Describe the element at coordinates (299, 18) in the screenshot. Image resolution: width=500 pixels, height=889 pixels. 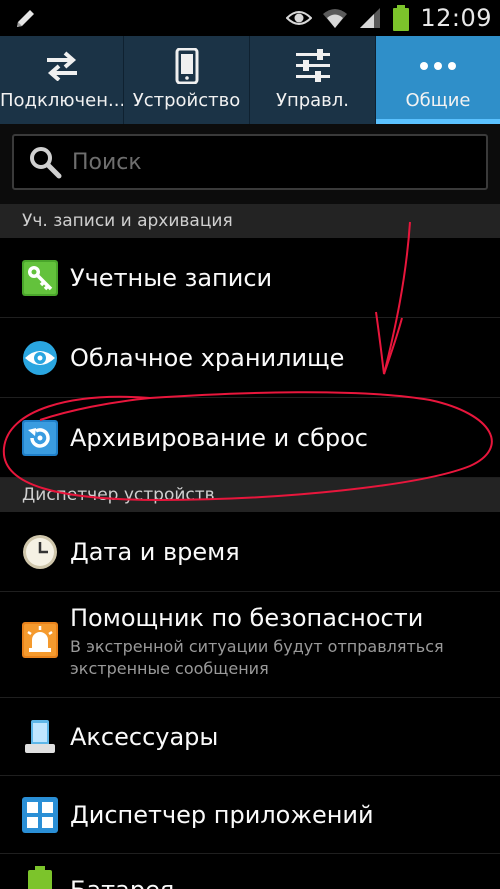
I see `eye-icon` at that location.